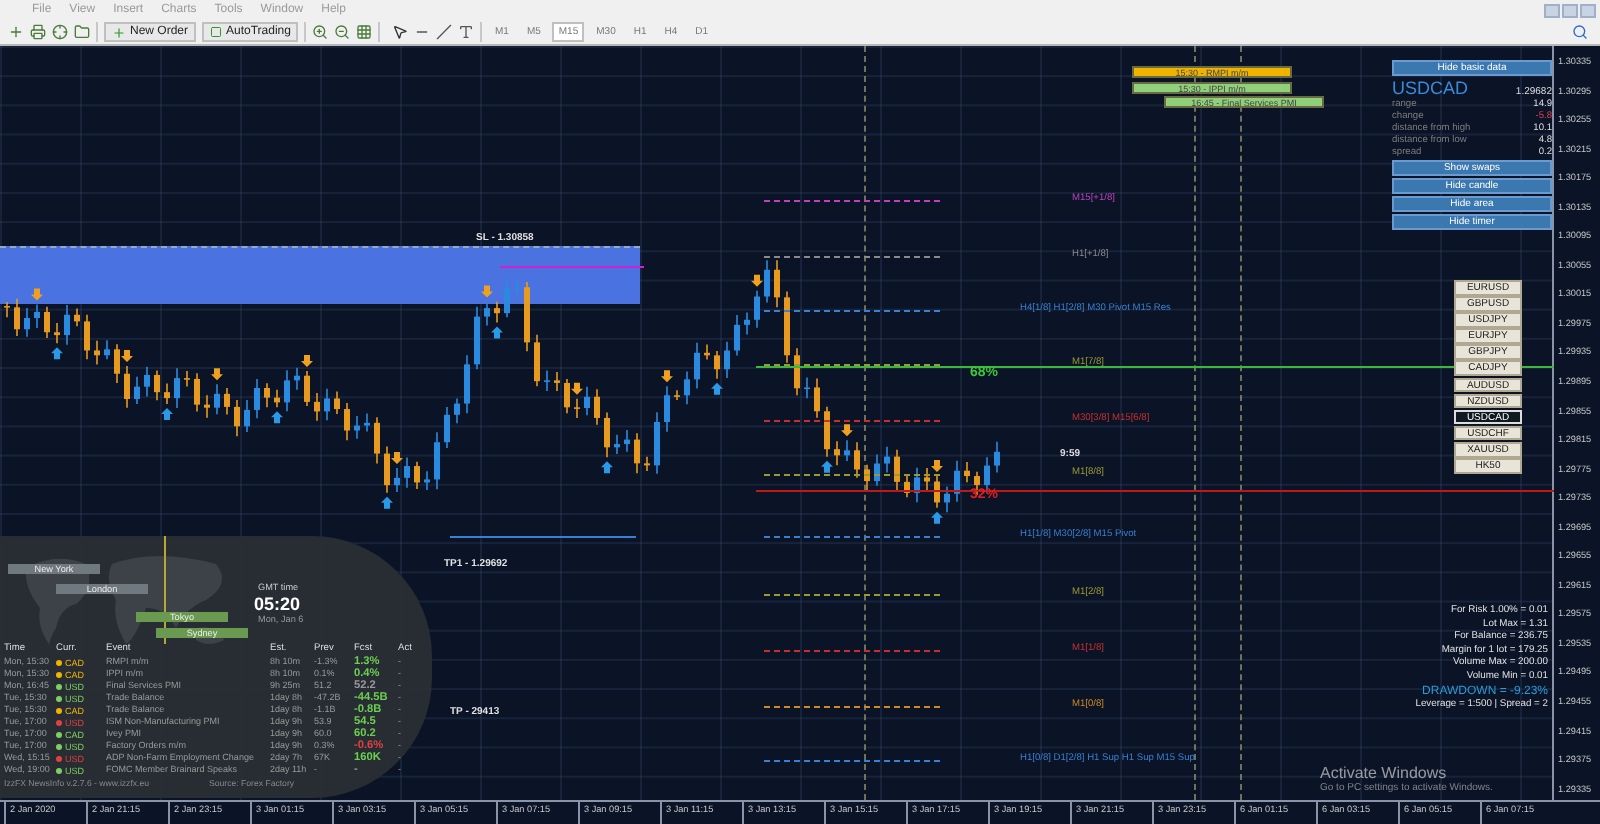  What do you see at coordinates (277, 604) in the screenshot?
I see `clock-time: 05:20` at bounding box center [277, 604].